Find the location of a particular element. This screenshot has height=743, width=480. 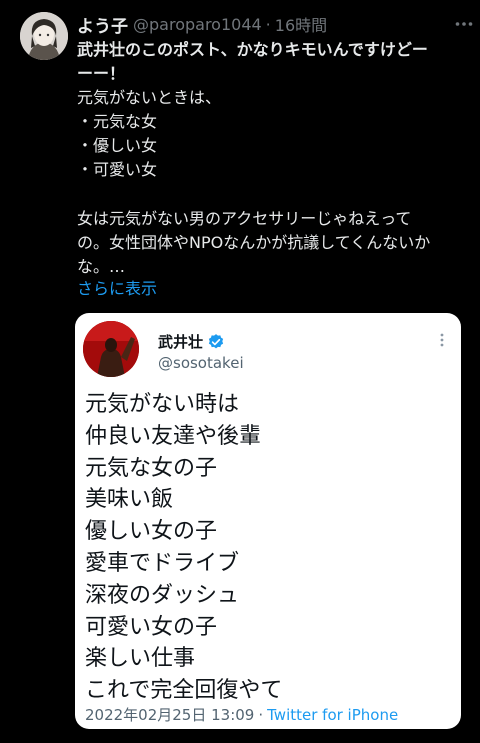

author-handle: @paroparo1044 is located at coordinates (197, 24).